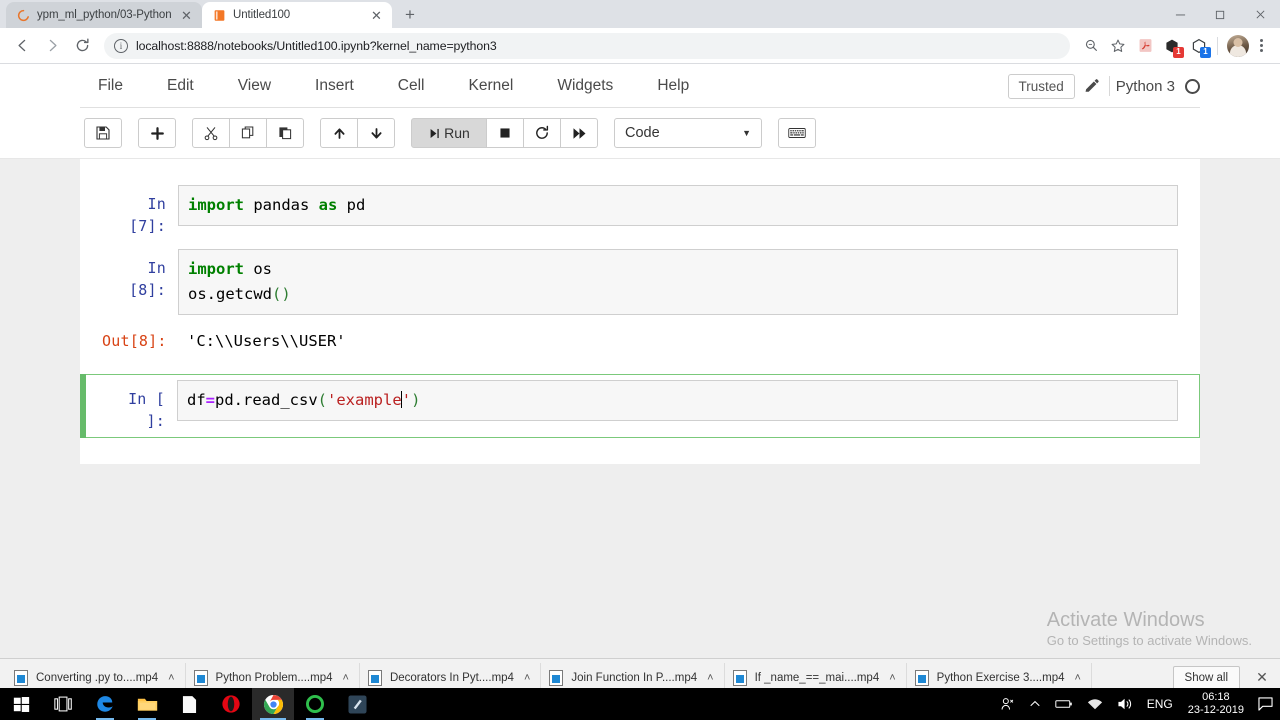 Image resolution: width=1280 pixels, height=720 pixels. Describe the element at coordinates (1091, 46) in the screenshot. I see `zoom-icon` at that location.